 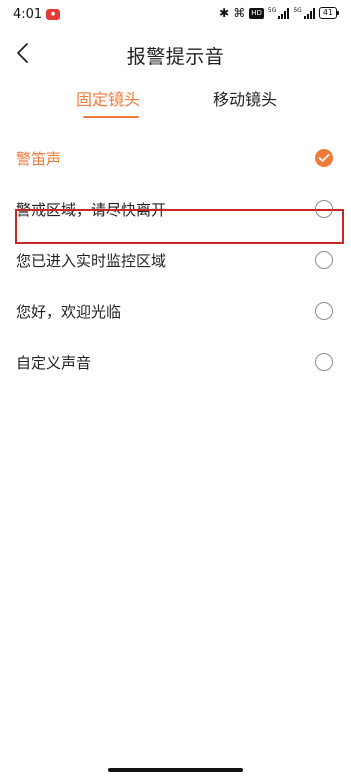 What do you see at coordinates (111, 117) in the screenshot?
I see `active-tab-indicator` at bounding box center [111, 117].